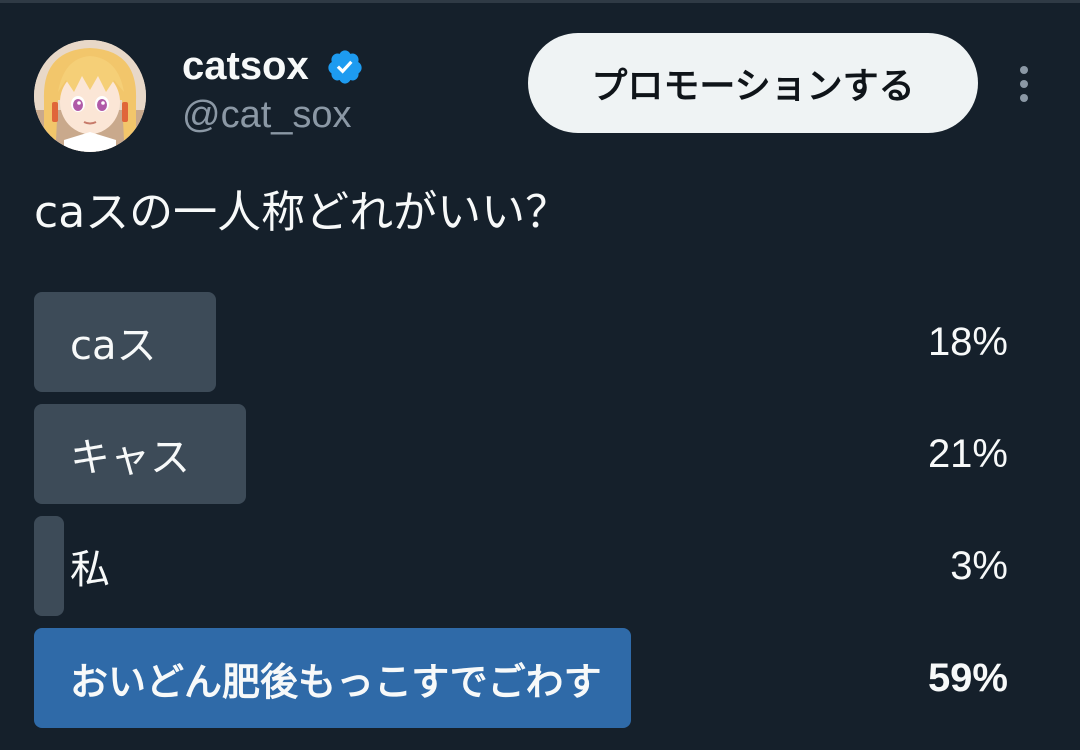 The width and height of the screenshot is (1080, 750). I want to click on promote-button: プロモーションする, so click(753, 83).